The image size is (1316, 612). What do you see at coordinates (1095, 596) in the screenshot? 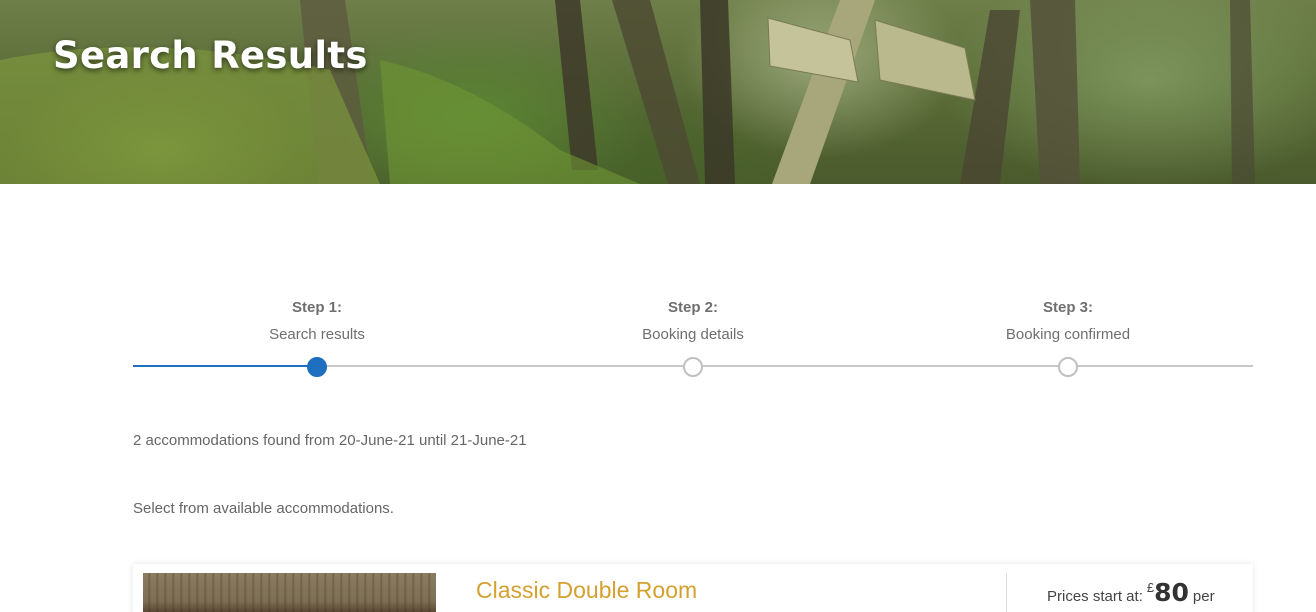
I see `price-prefix: Prices start at:` at bounding box center [1095, 596].